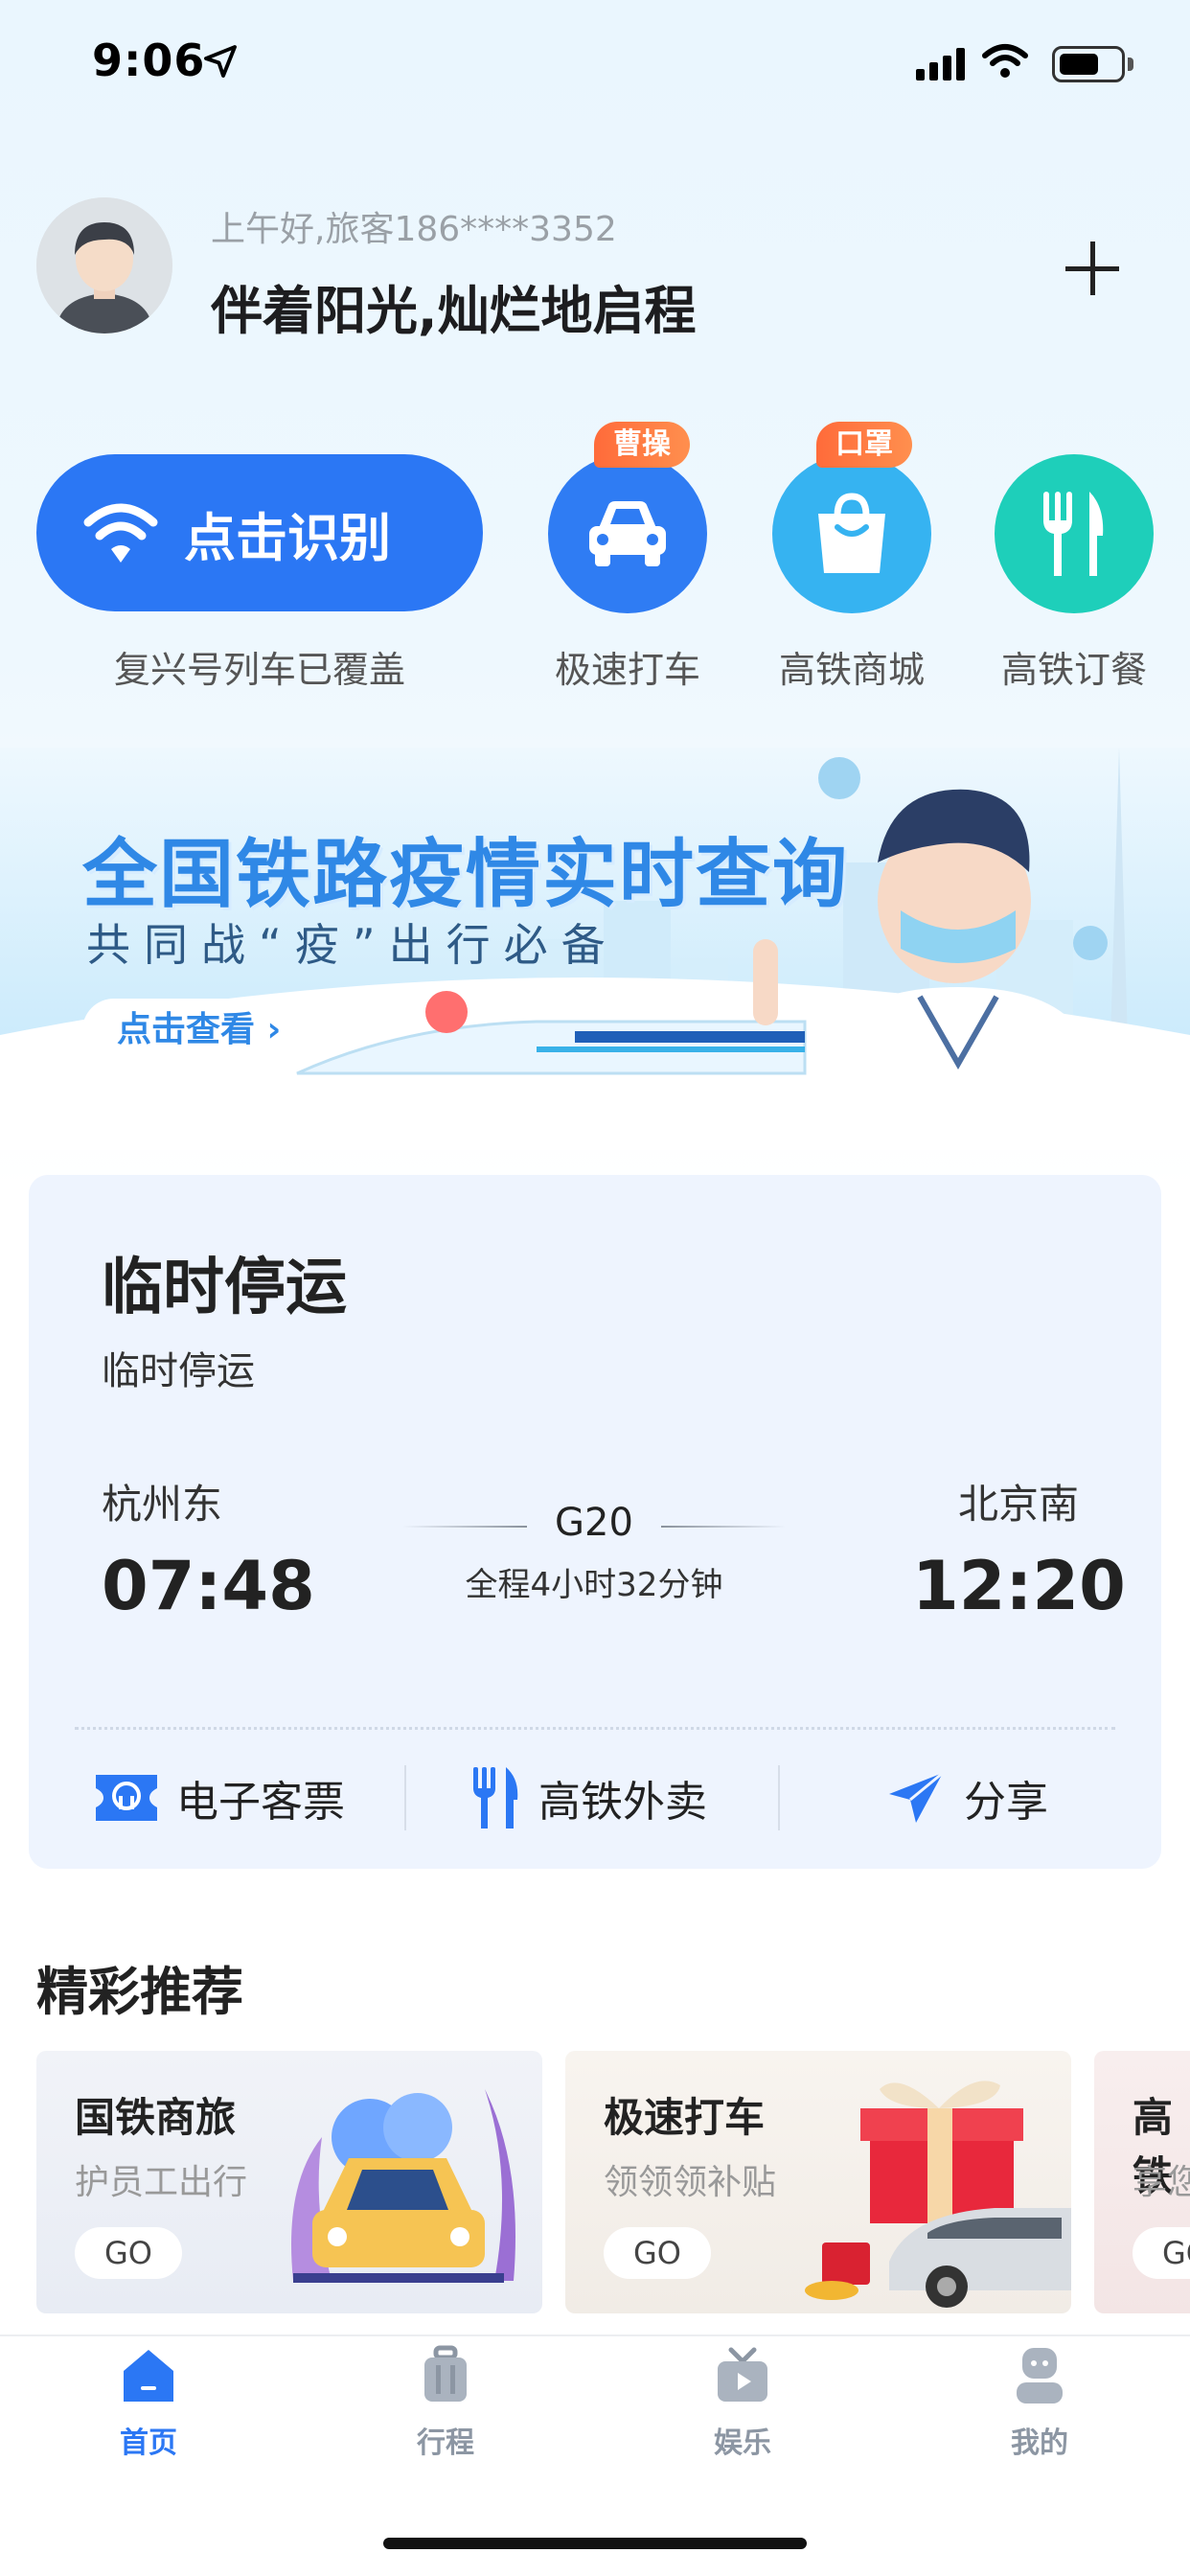 The height and width of the screenshot is (2576, 1190). I want to click on trip-status-subtitle: 临时停运, so click(179, 1371).